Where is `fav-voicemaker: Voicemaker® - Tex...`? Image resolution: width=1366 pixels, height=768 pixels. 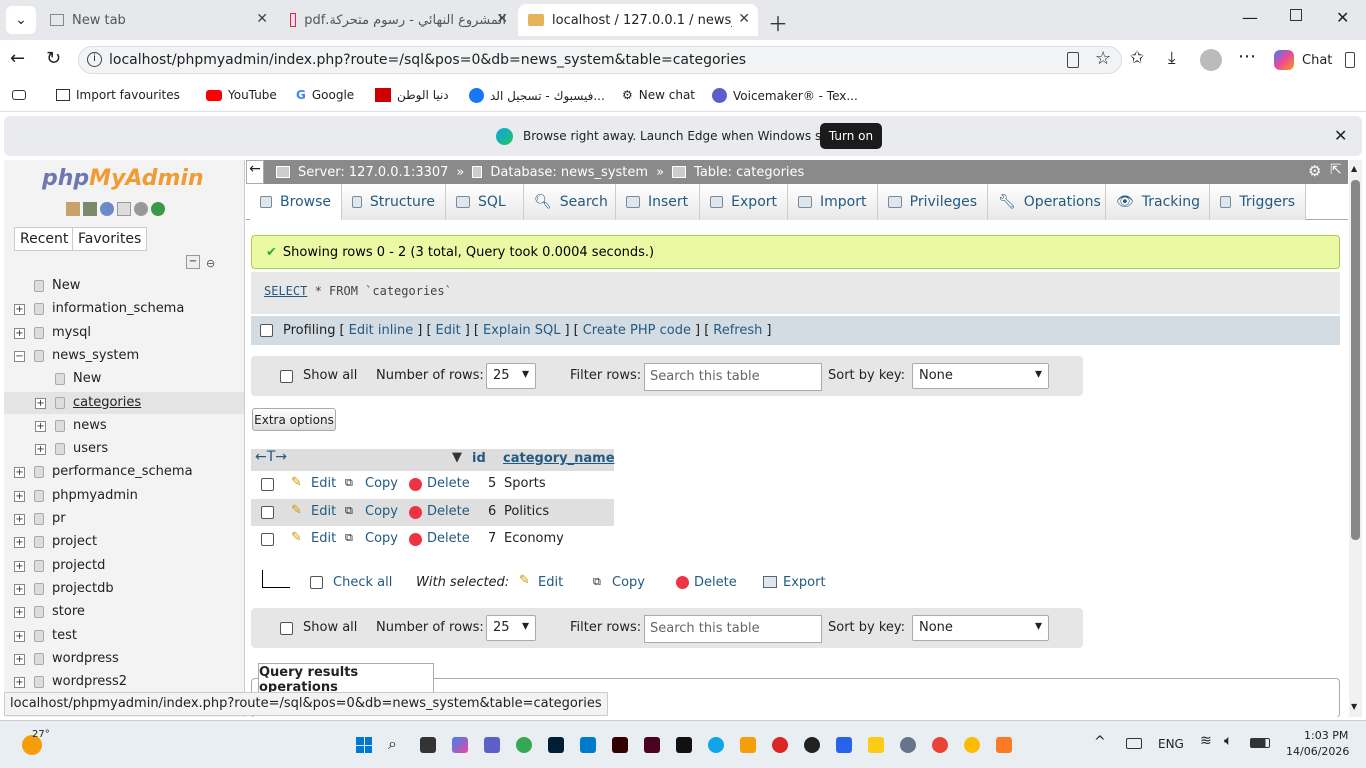
fav-voicemaker: Voicemaker® - Tex... is located at coordinates (785, 95).